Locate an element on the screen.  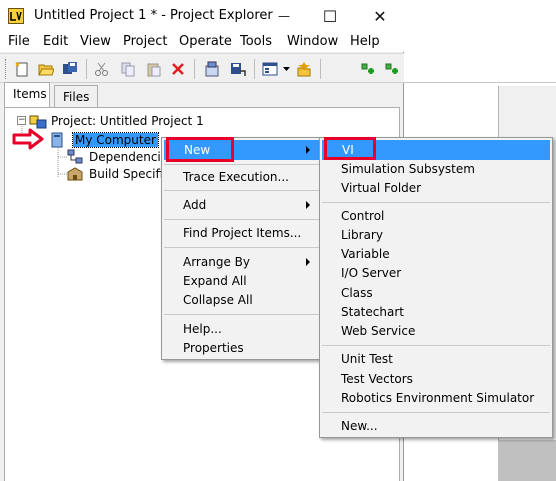
submenu-library-label: Library is located at coordinates (362, 235).